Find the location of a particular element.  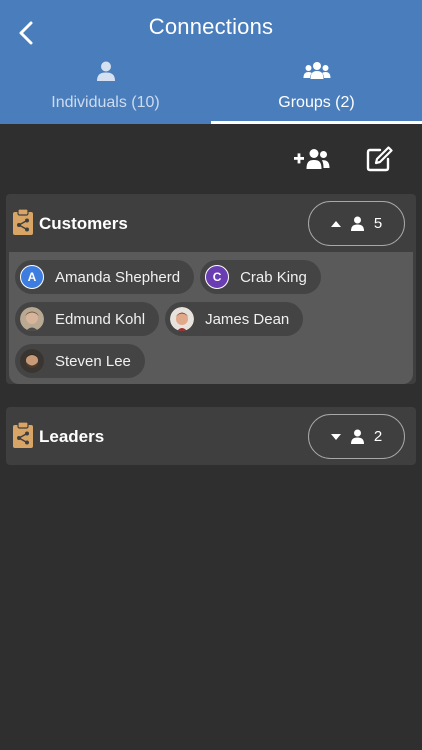

edit-button is located at coordinates (380, 159).